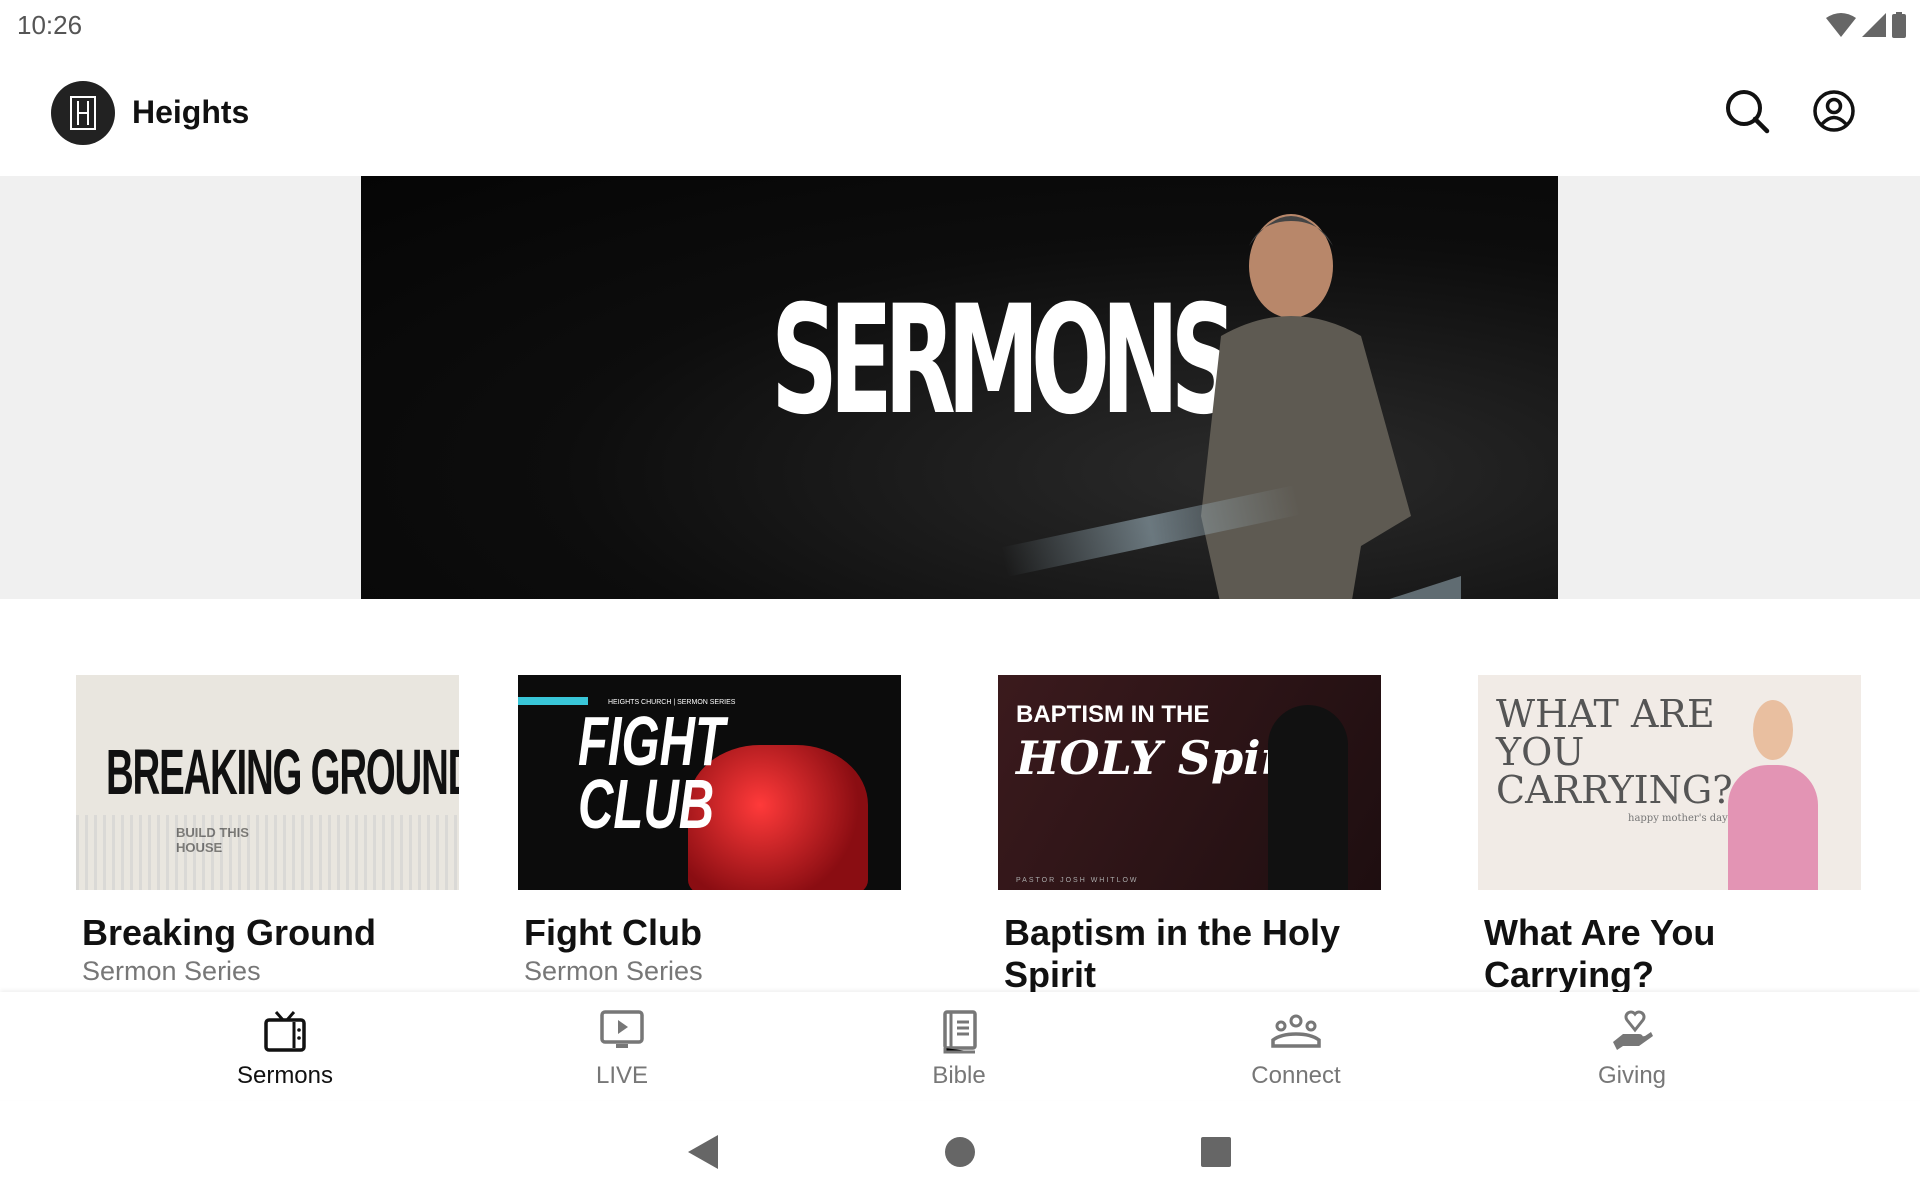  I want to click on nav-label: Giving, so click(1632, 1075).